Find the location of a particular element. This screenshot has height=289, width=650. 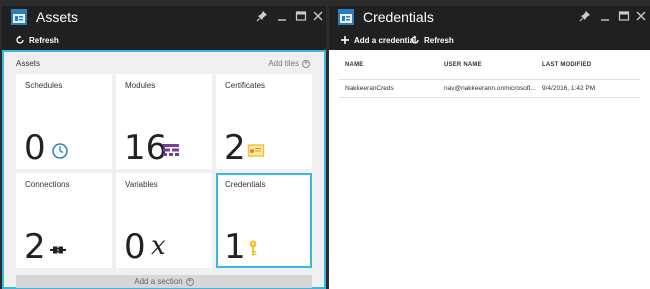

column-header-user-name: USER NAME is located at coordinates (463, 65).